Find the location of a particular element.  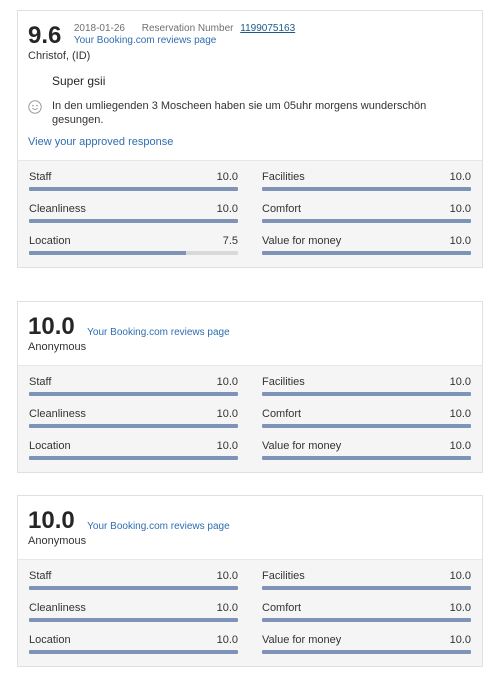

review-score: 9.6 is located at coordinates (45, 35).